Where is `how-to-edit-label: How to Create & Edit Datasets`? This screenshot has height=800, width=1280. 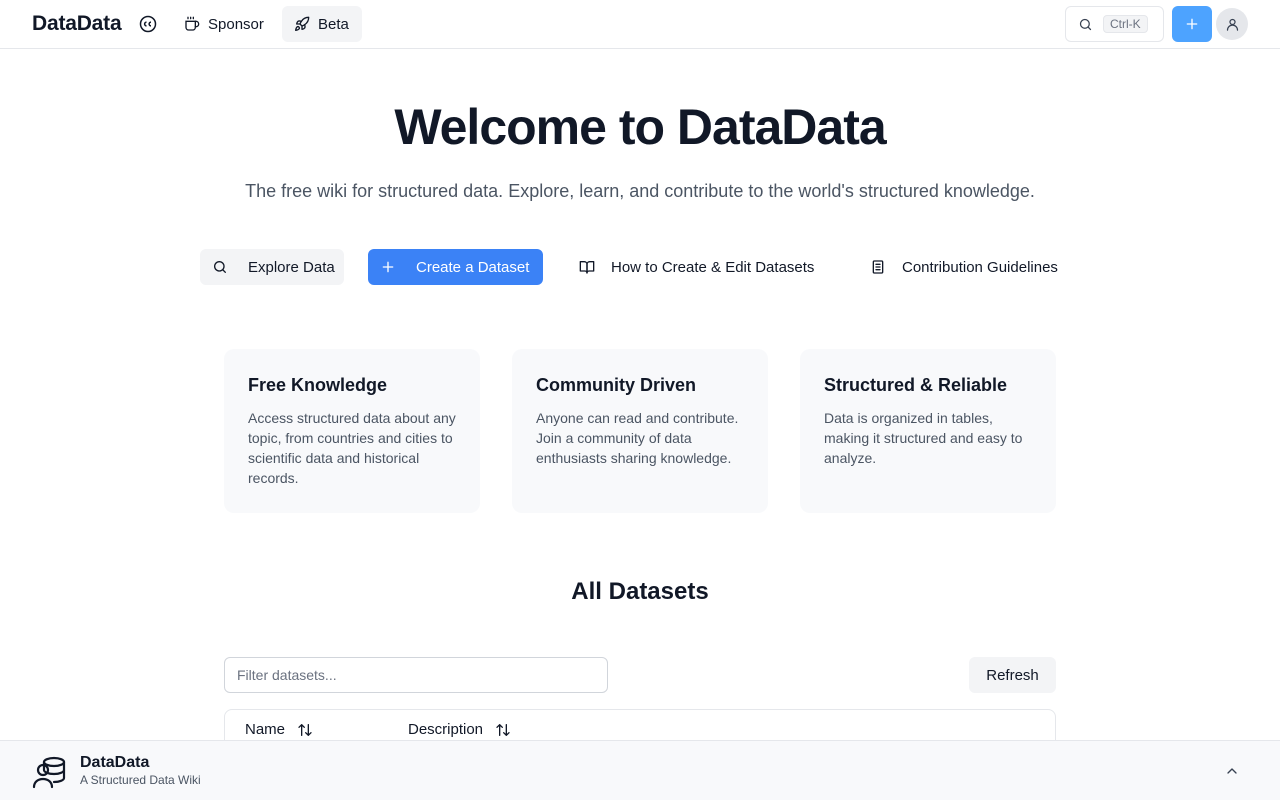
how-to-edit-label: How to Create & Edit Datasets is located at coordinates (713, 267).